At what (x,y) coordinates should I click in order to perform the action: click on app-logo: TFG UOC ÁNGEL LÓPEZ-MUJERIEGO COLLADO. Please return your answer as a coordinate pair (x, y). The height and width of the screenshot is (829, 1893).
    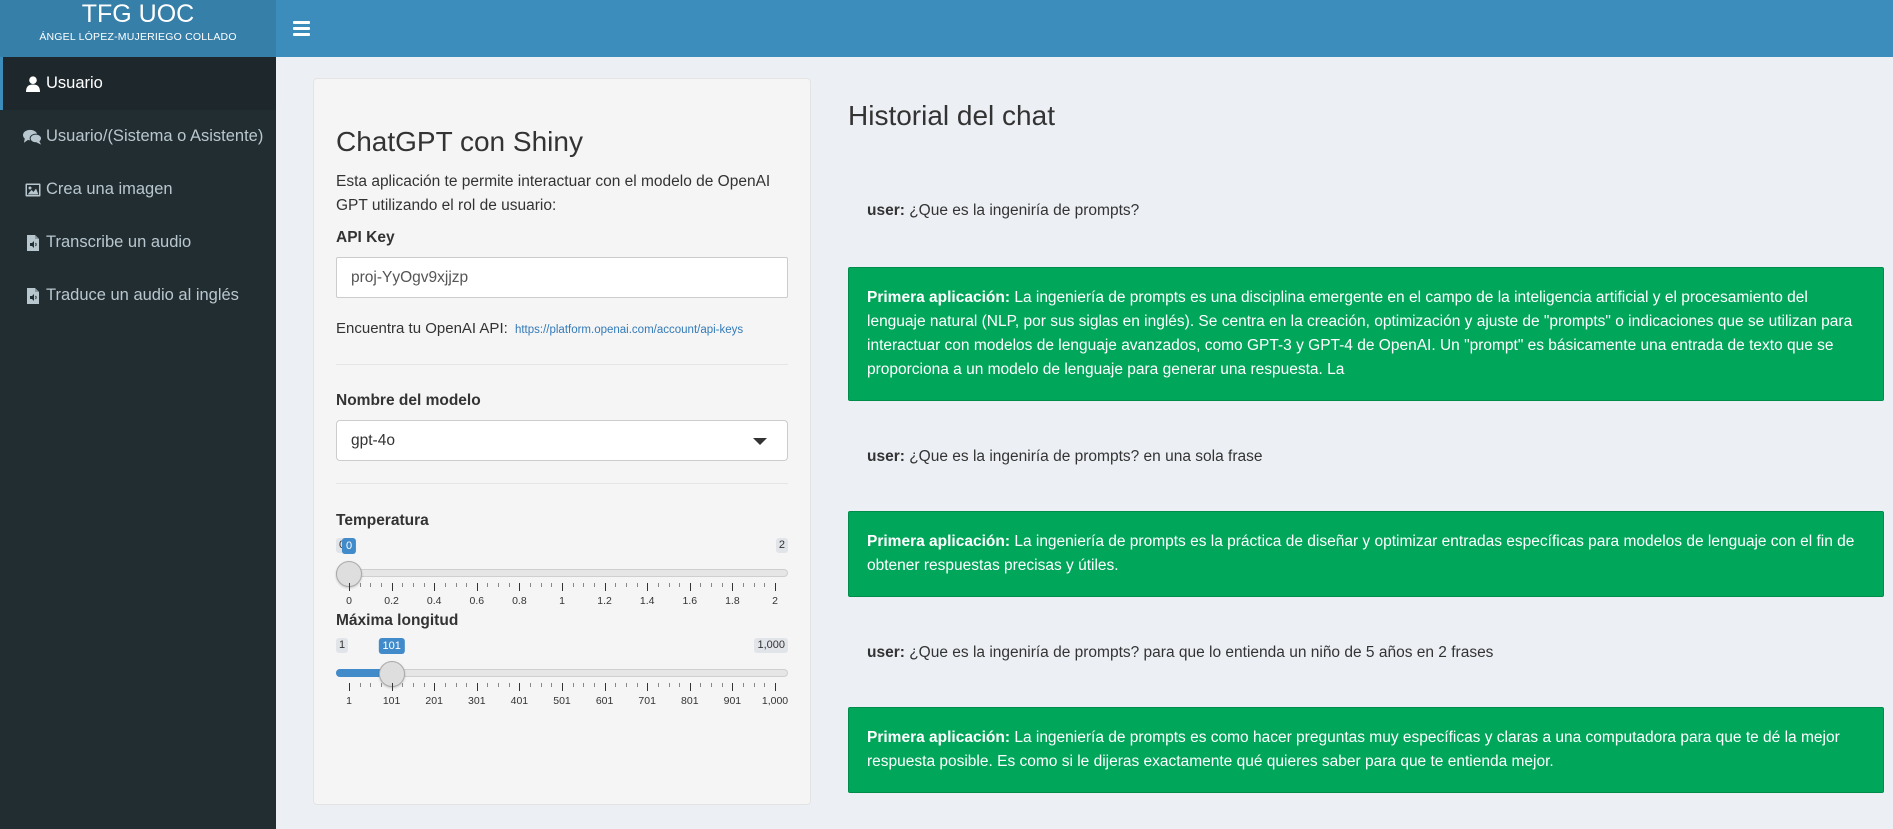
    Looking at the image, I should click on (138, 28).